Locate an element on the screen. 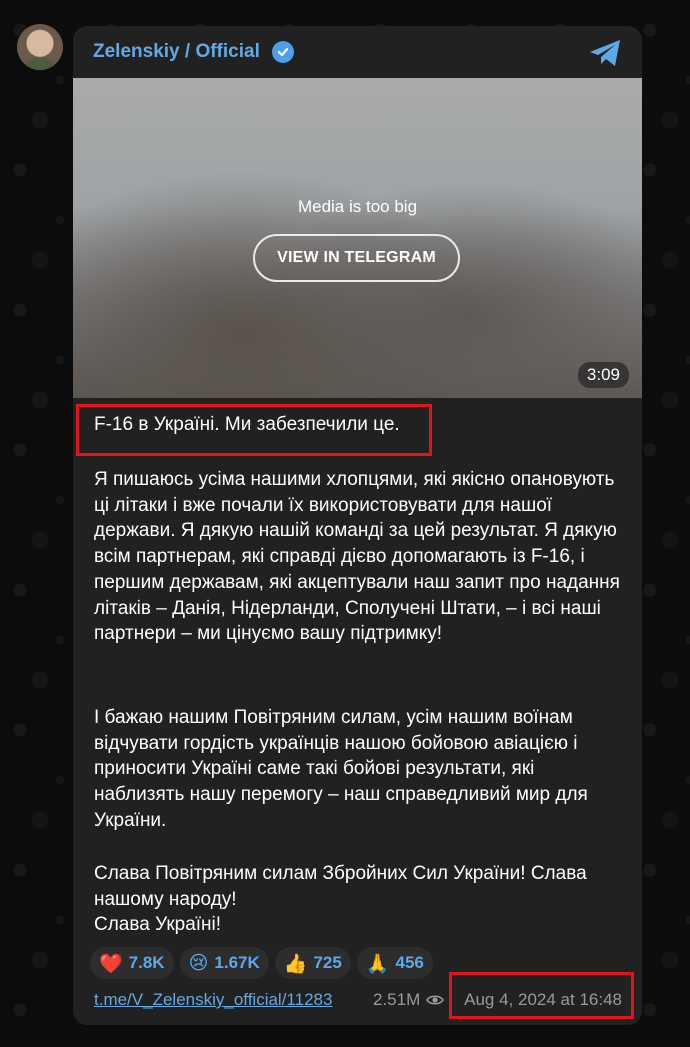  avatar-shirt is located at coordinates (40, 64).